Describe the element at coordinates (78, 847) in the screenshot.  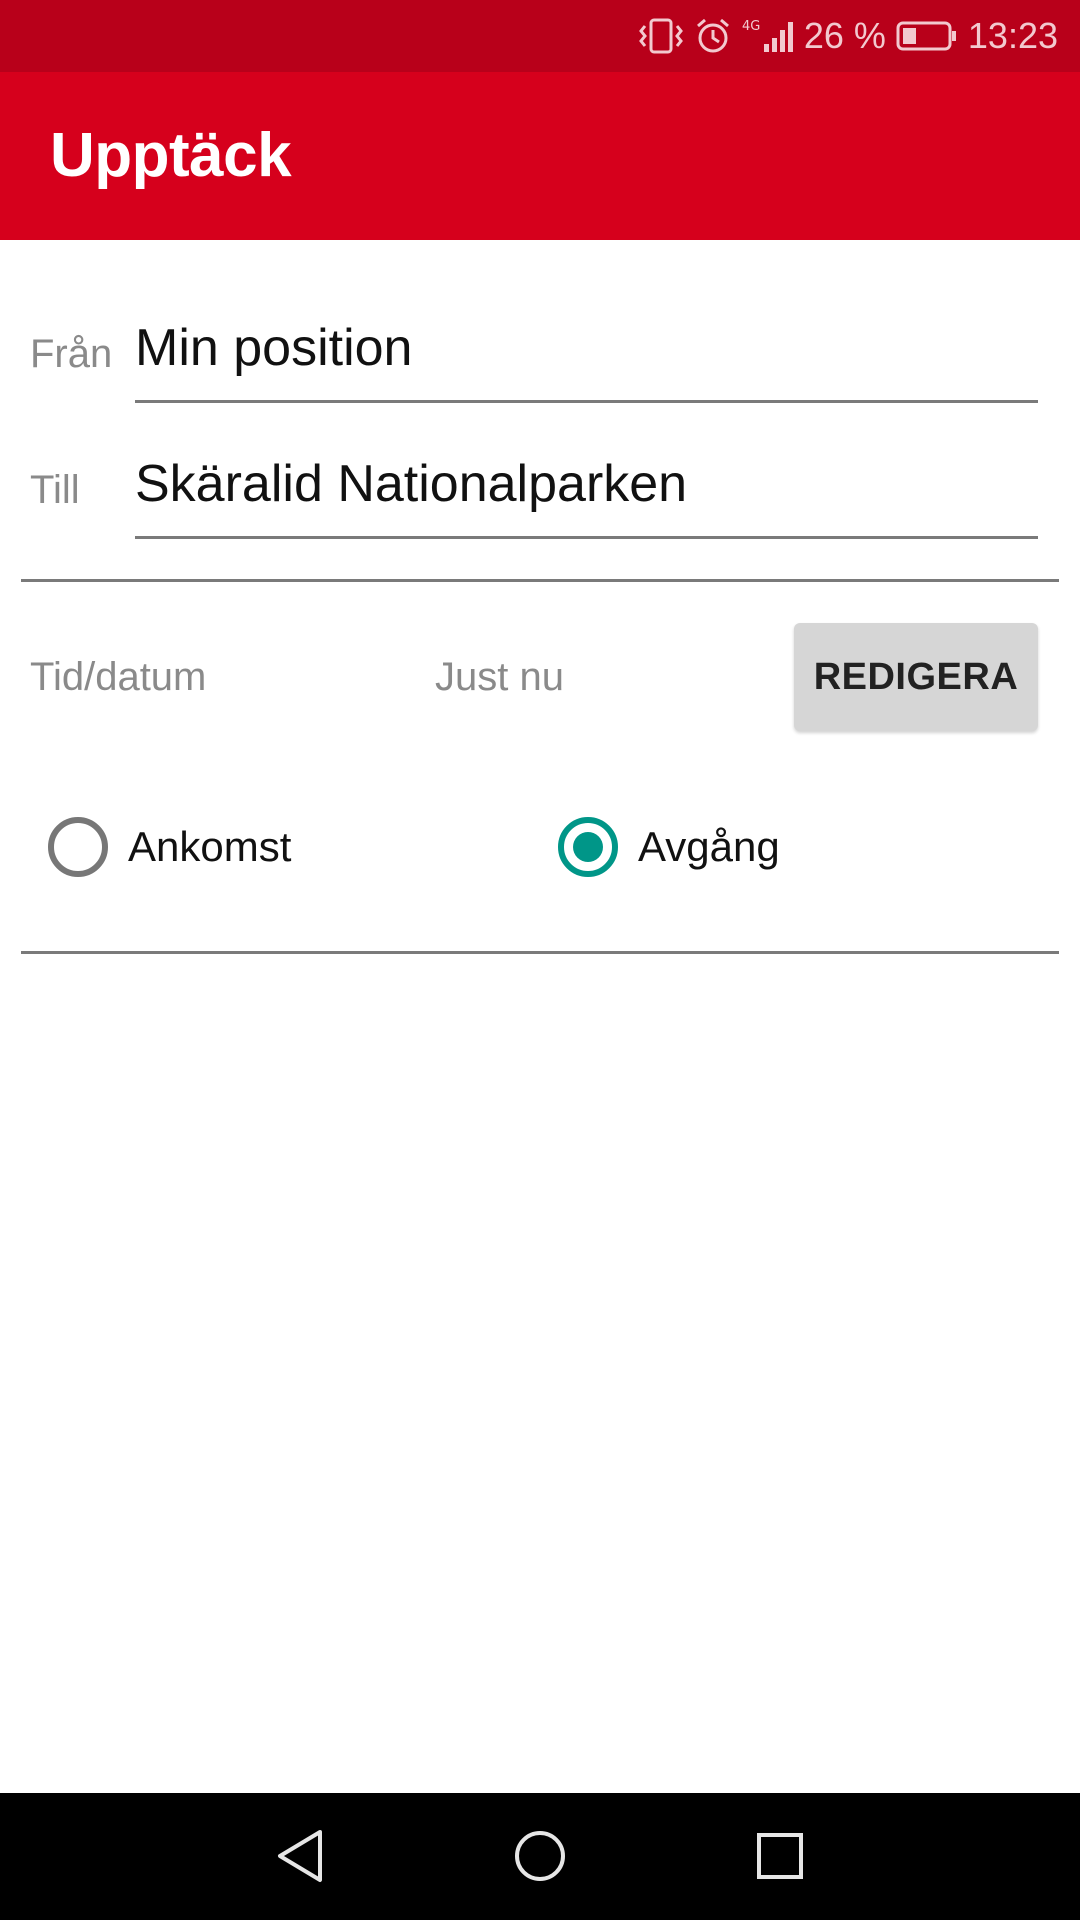
I see `arrival-radio-circle` at that location.